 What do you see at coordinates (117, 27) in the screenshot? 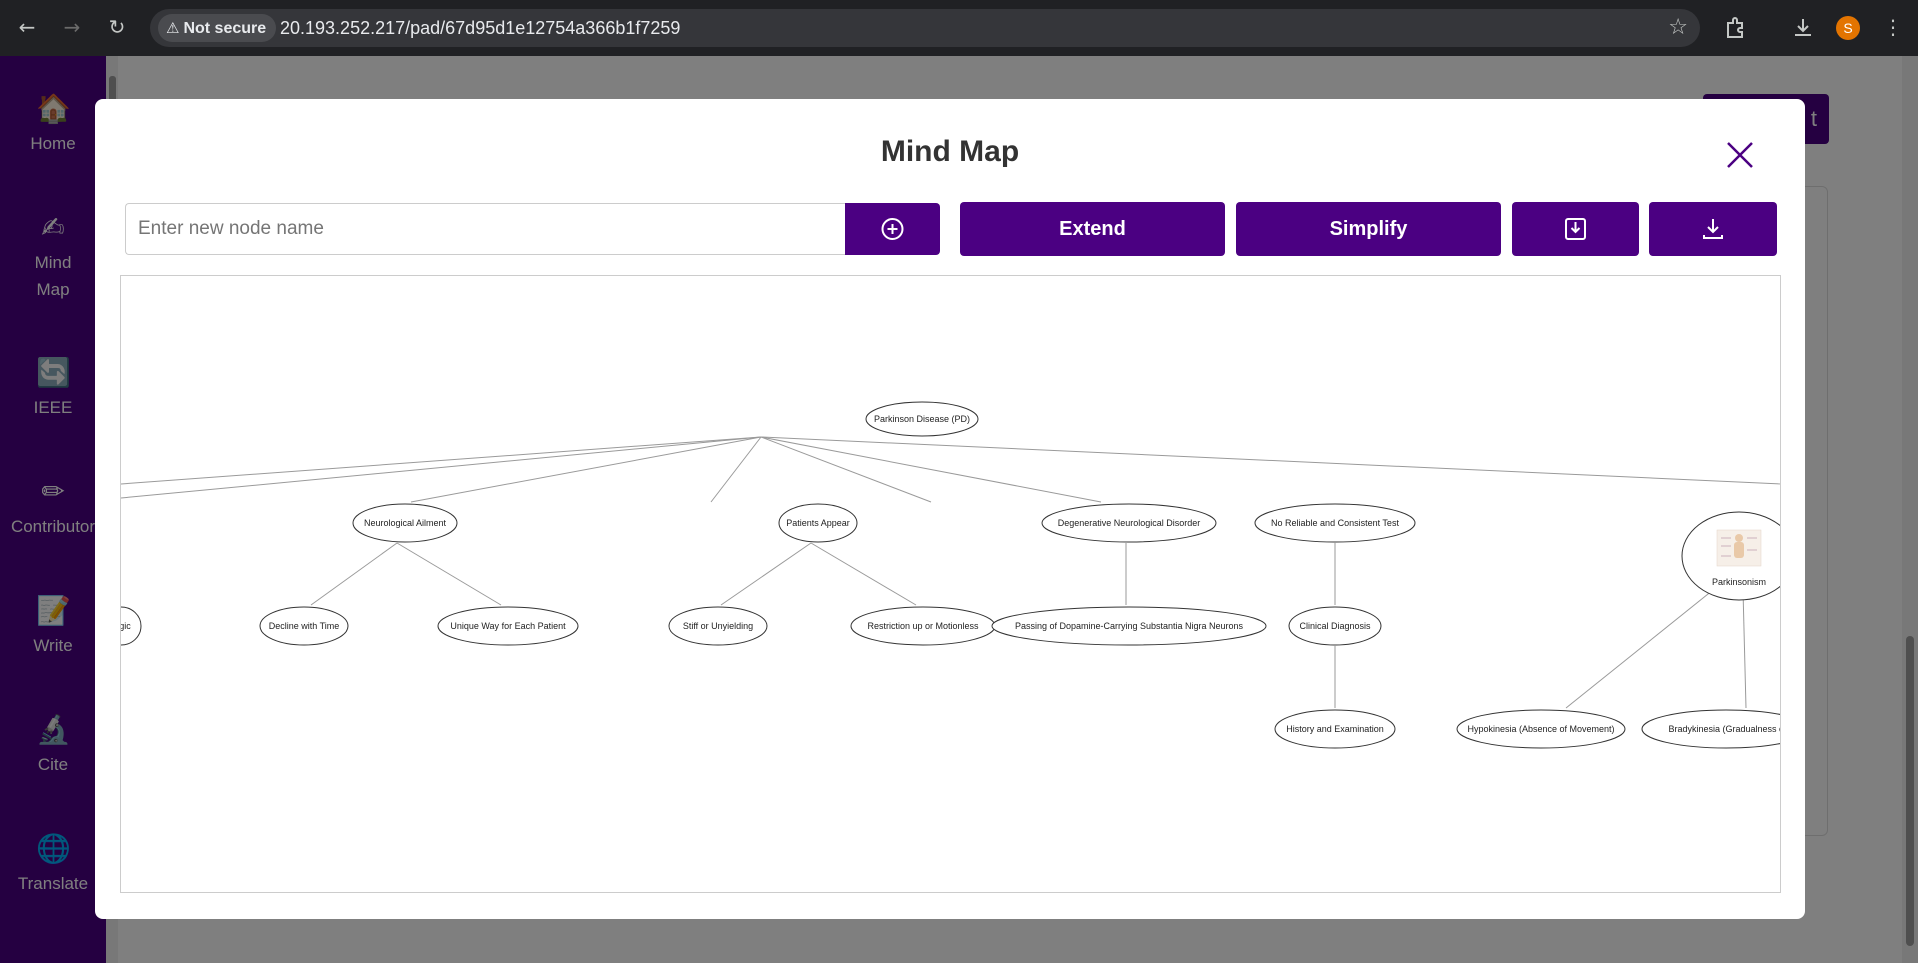
I see `reload-icon: ↻` at bounding box center [117, 27].